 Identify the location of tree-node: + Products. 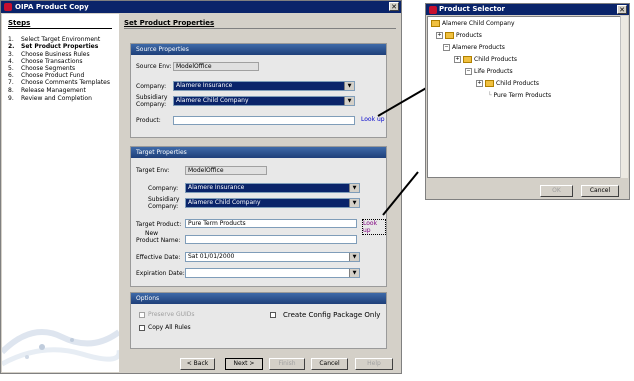
(459, 35).